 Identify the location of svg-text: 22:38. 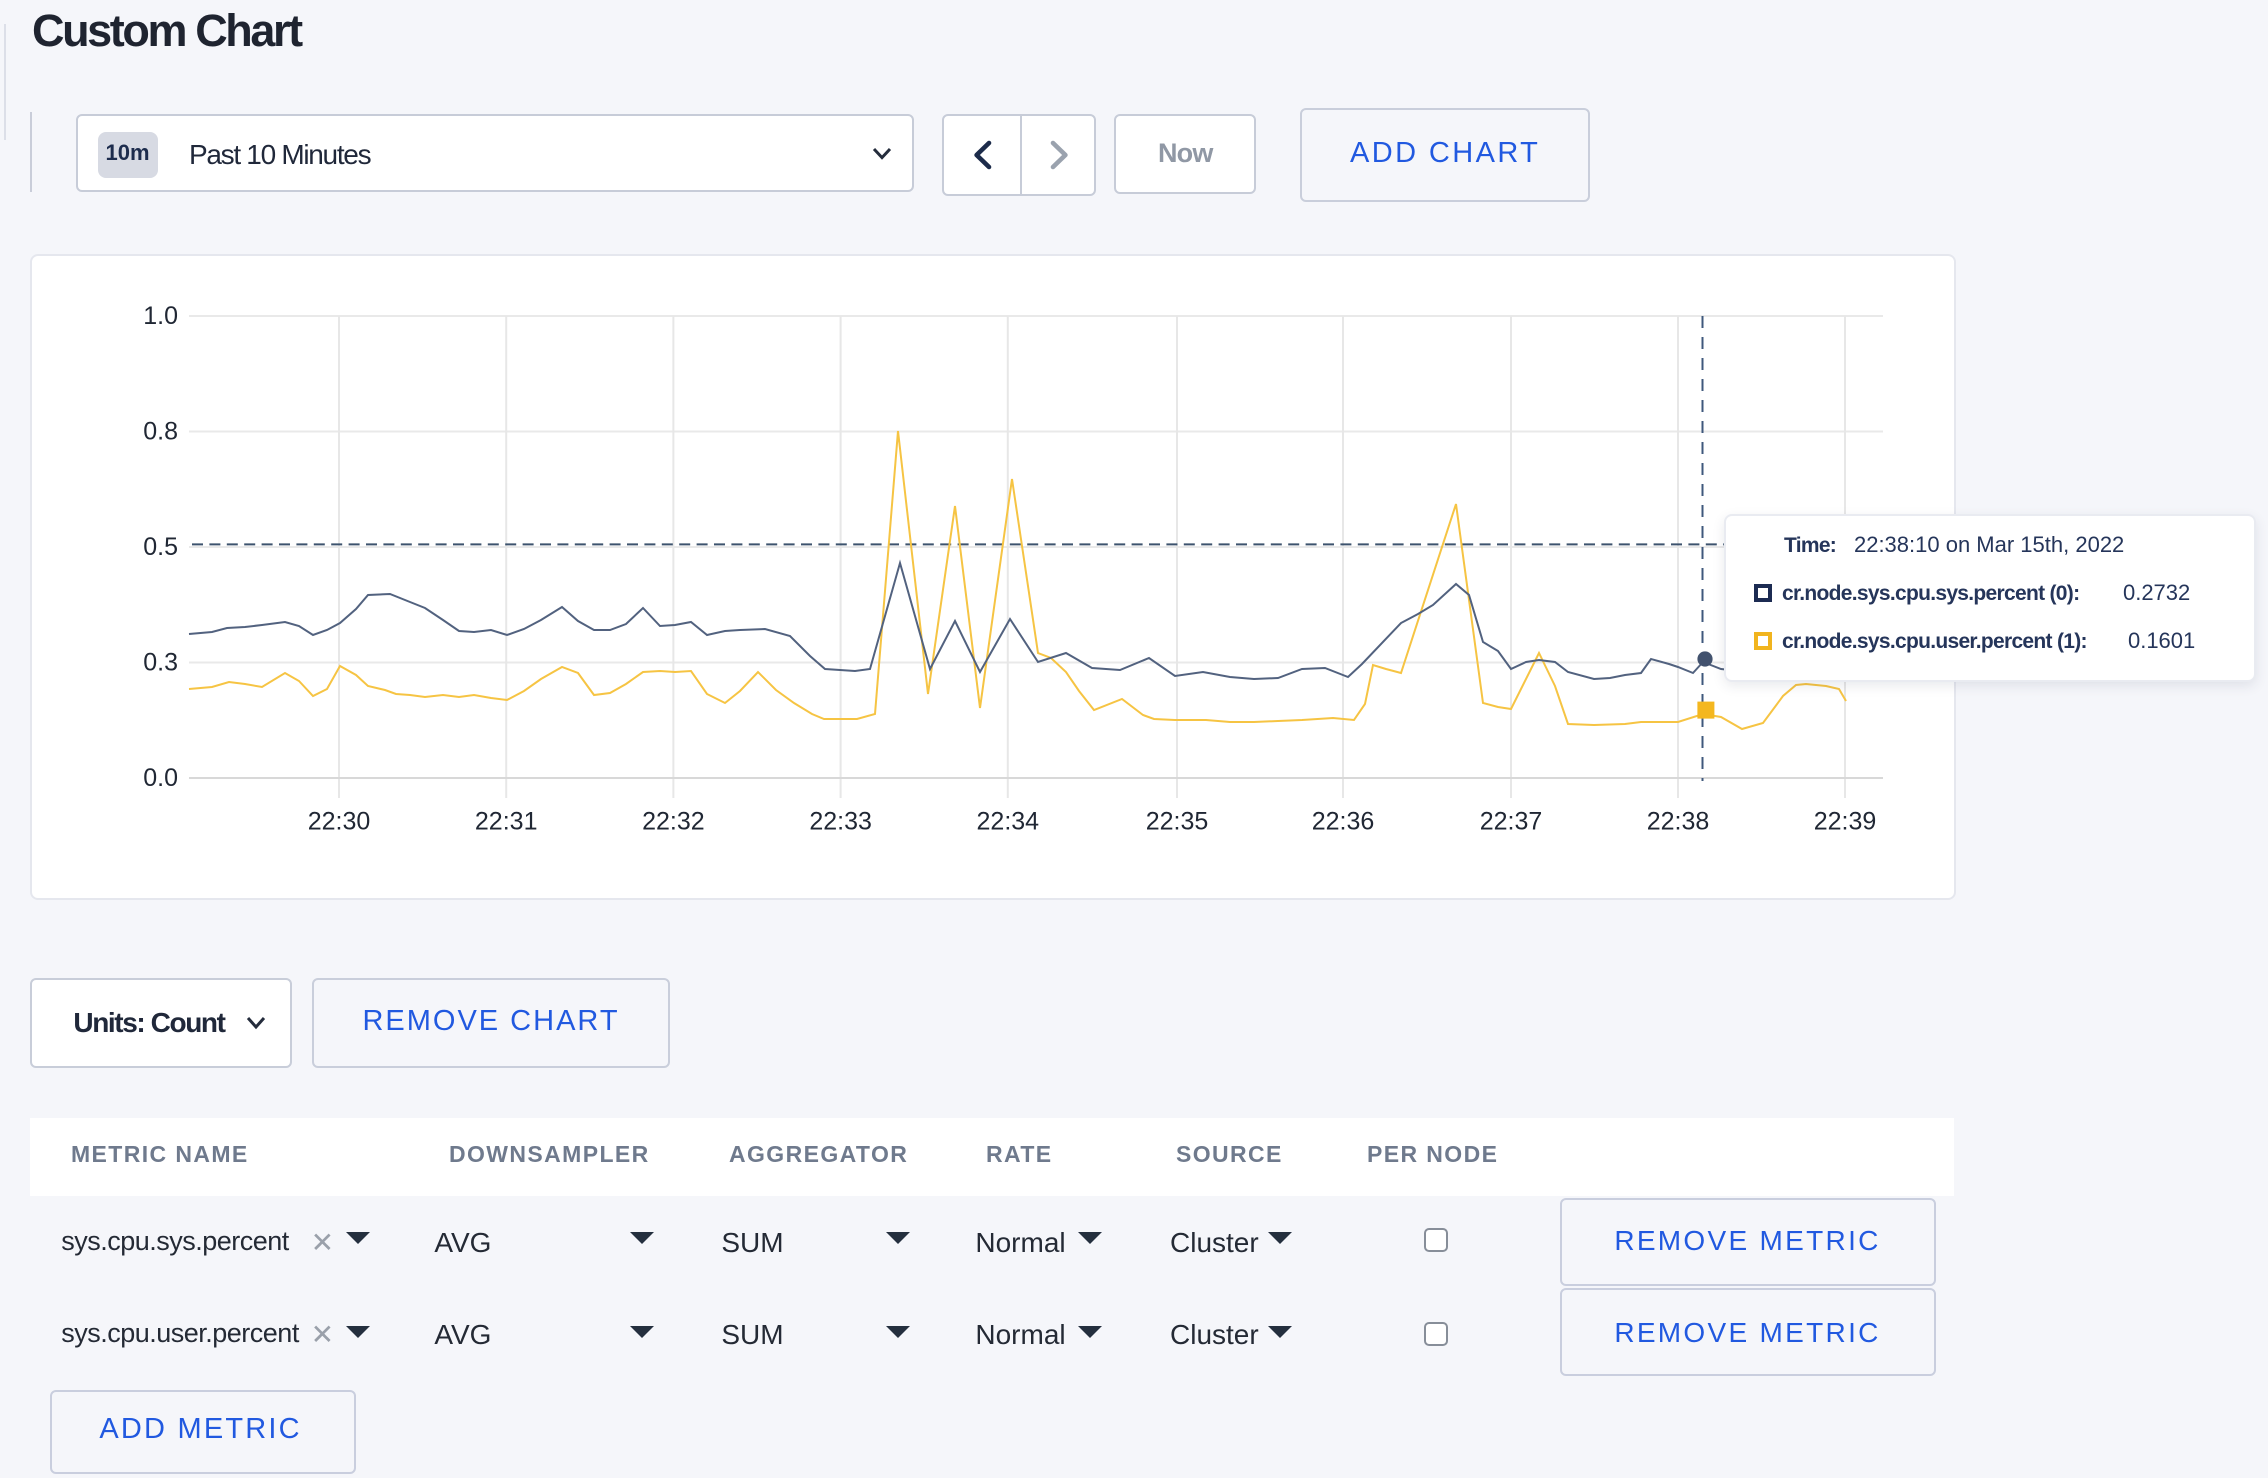
(1678, 821).